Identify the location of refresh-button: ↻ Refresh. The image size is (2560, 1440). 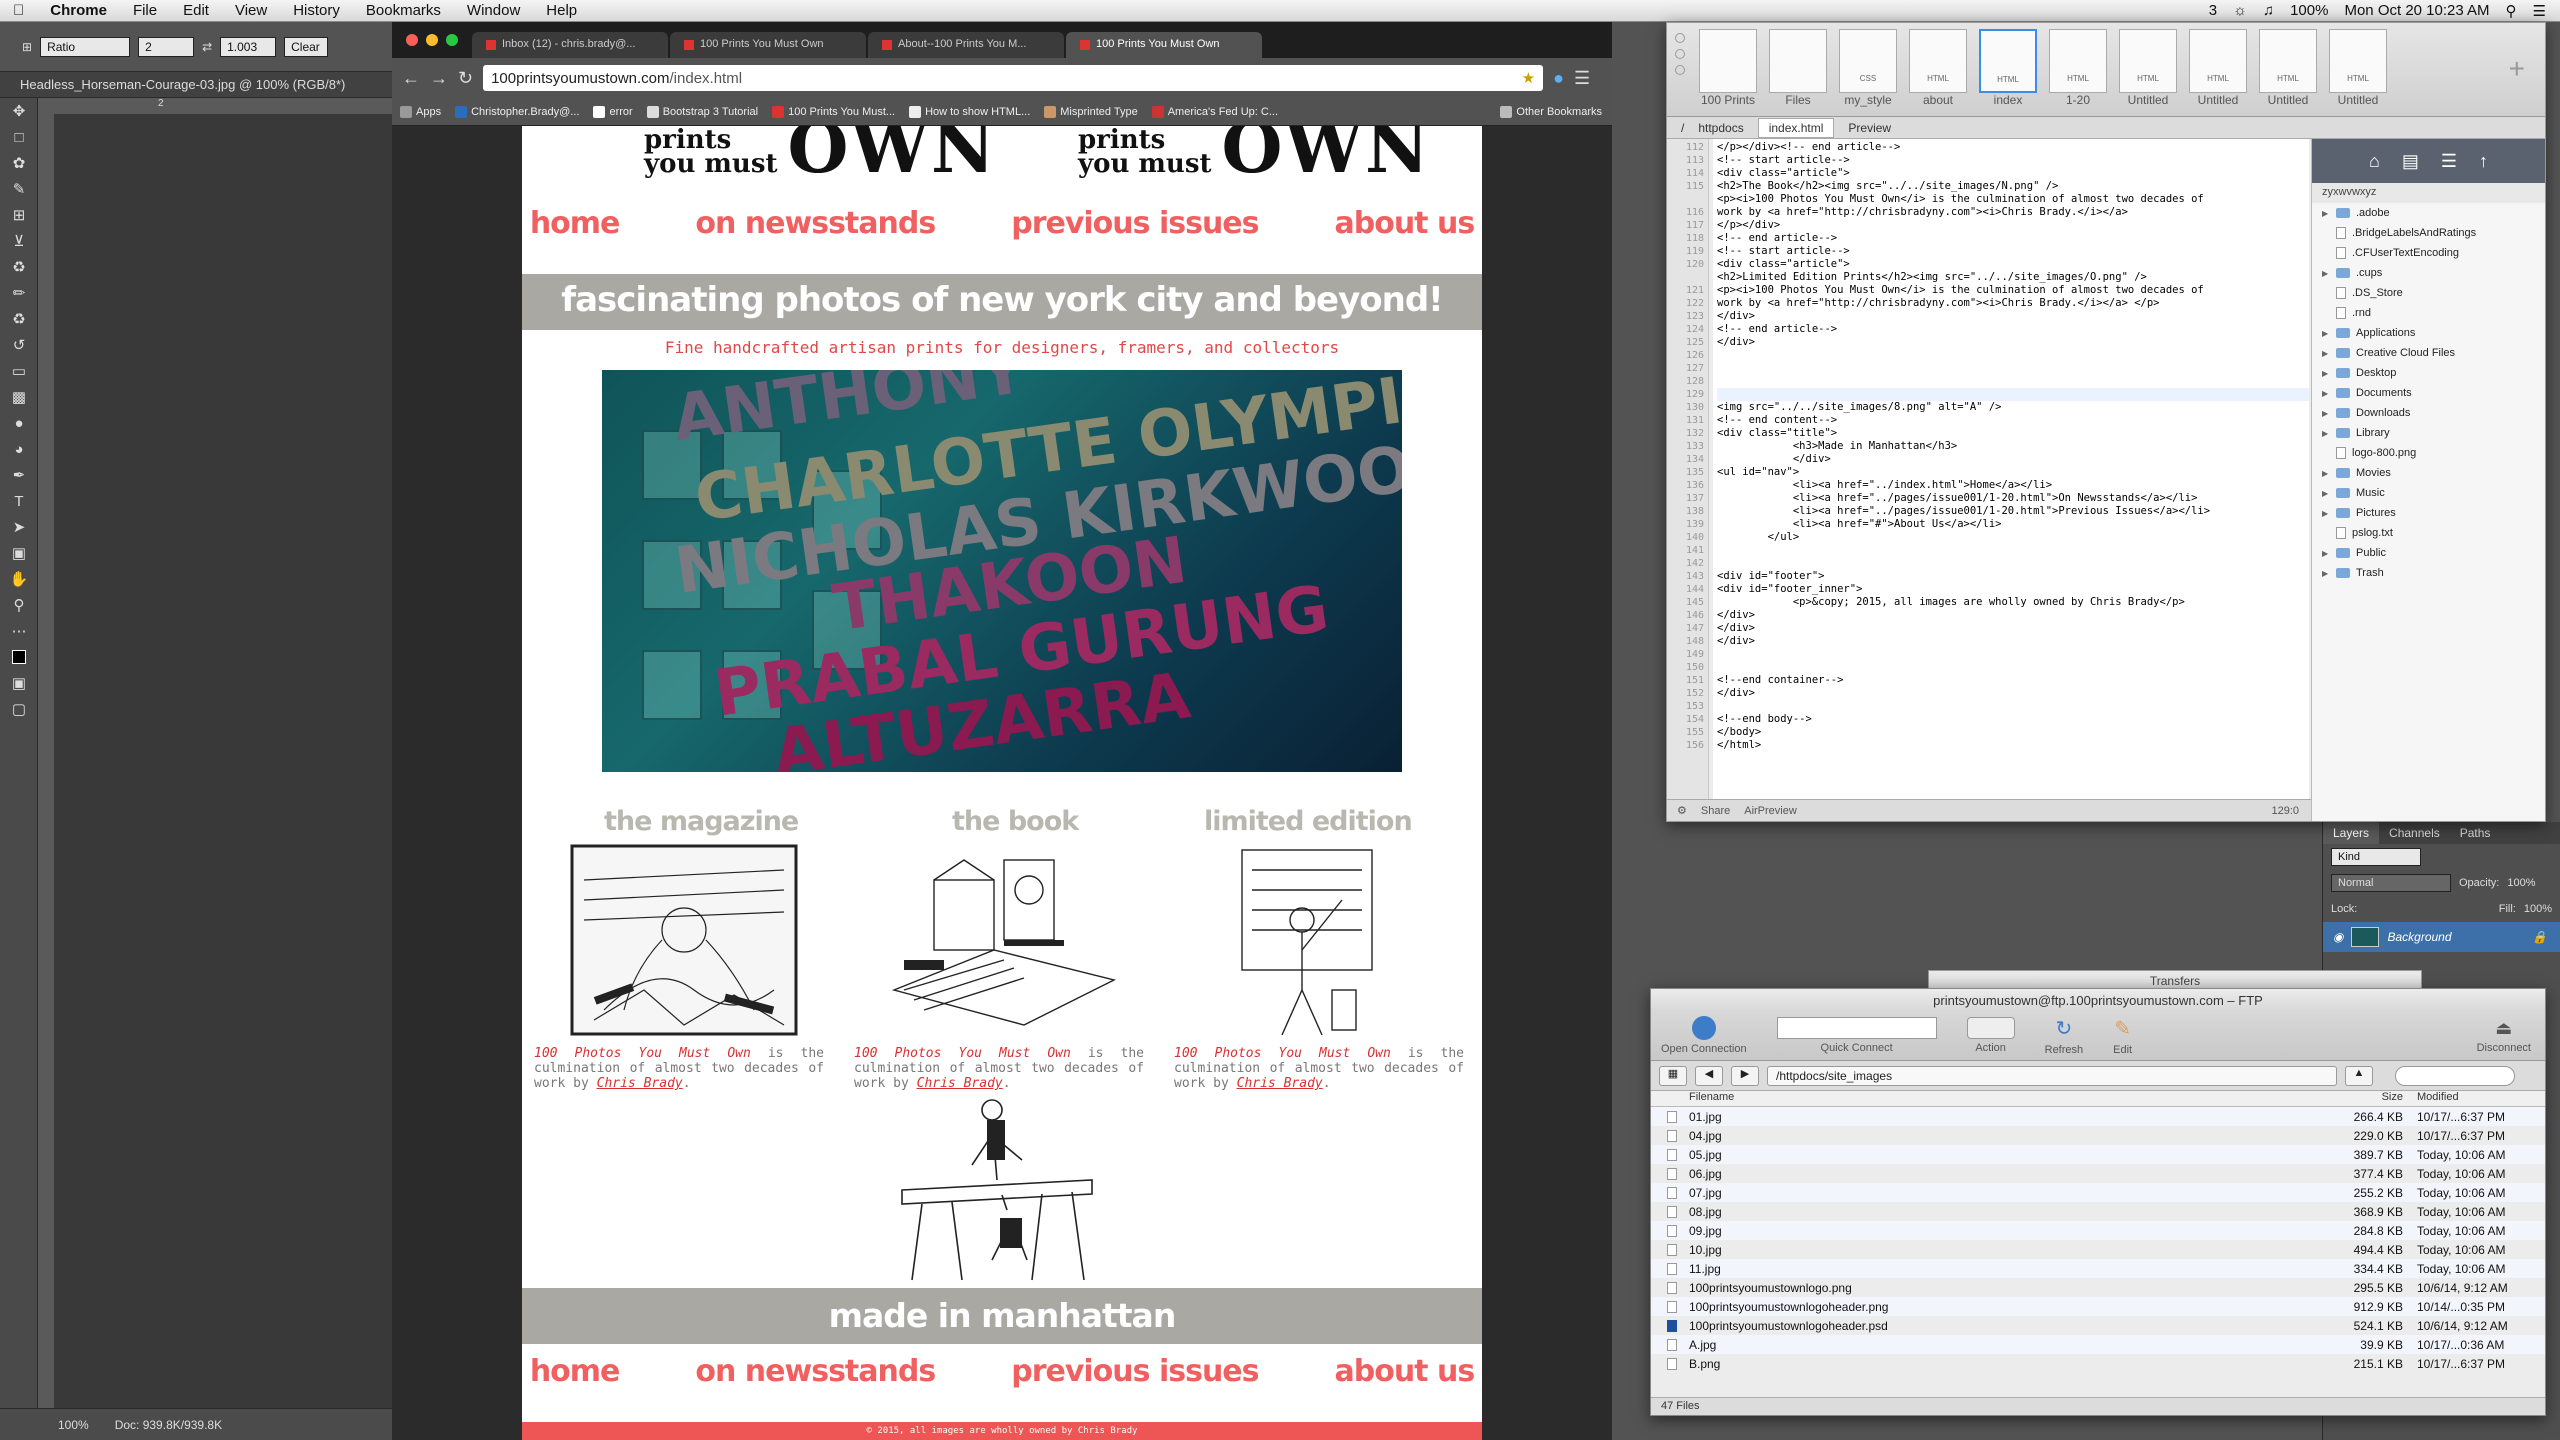
(2064, 1036).